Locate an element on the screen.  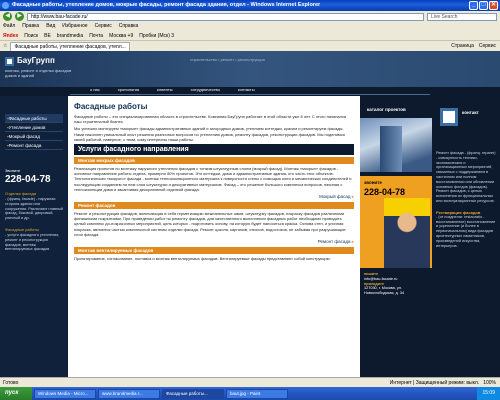
address-label: приходите is located at coordinates (374, 283).